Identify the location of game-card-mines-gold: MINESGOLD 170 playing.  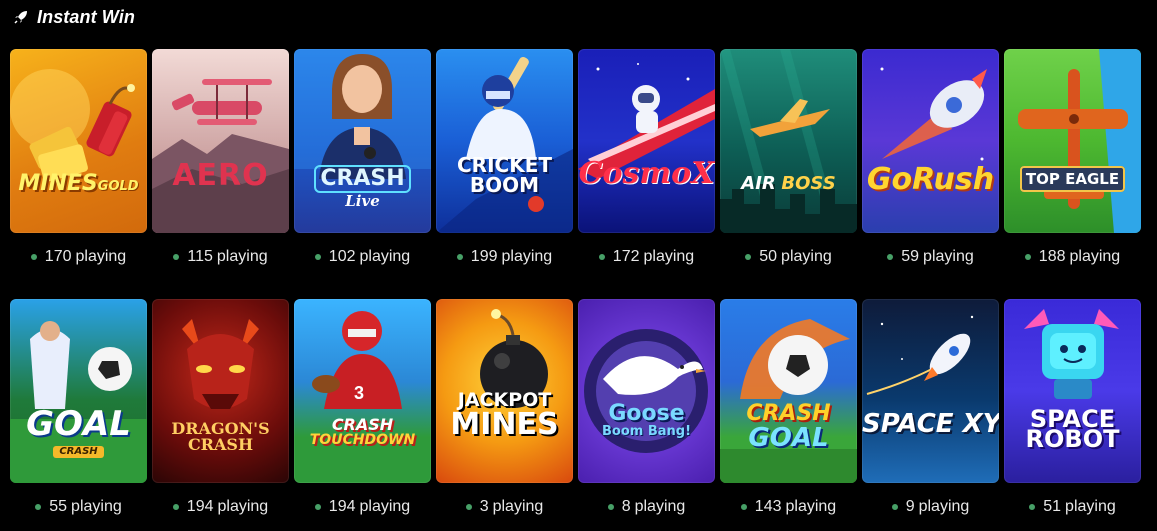
(78, 165).